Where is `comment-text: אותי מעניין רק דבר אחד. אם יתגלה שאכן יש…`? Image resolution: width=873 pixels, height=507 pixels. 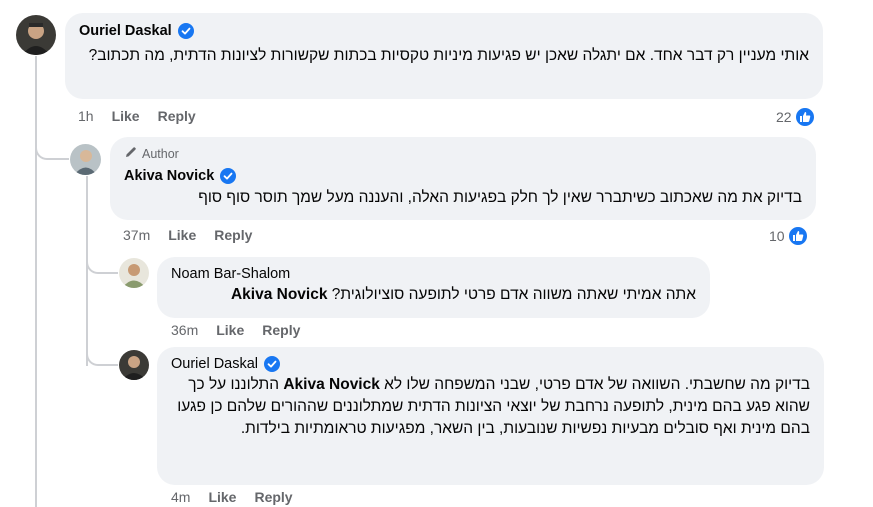 comment-text: אותי מעניין רק דבר אחד. אם יתגלה שאכן יש… is located at coordinates (448, 55).